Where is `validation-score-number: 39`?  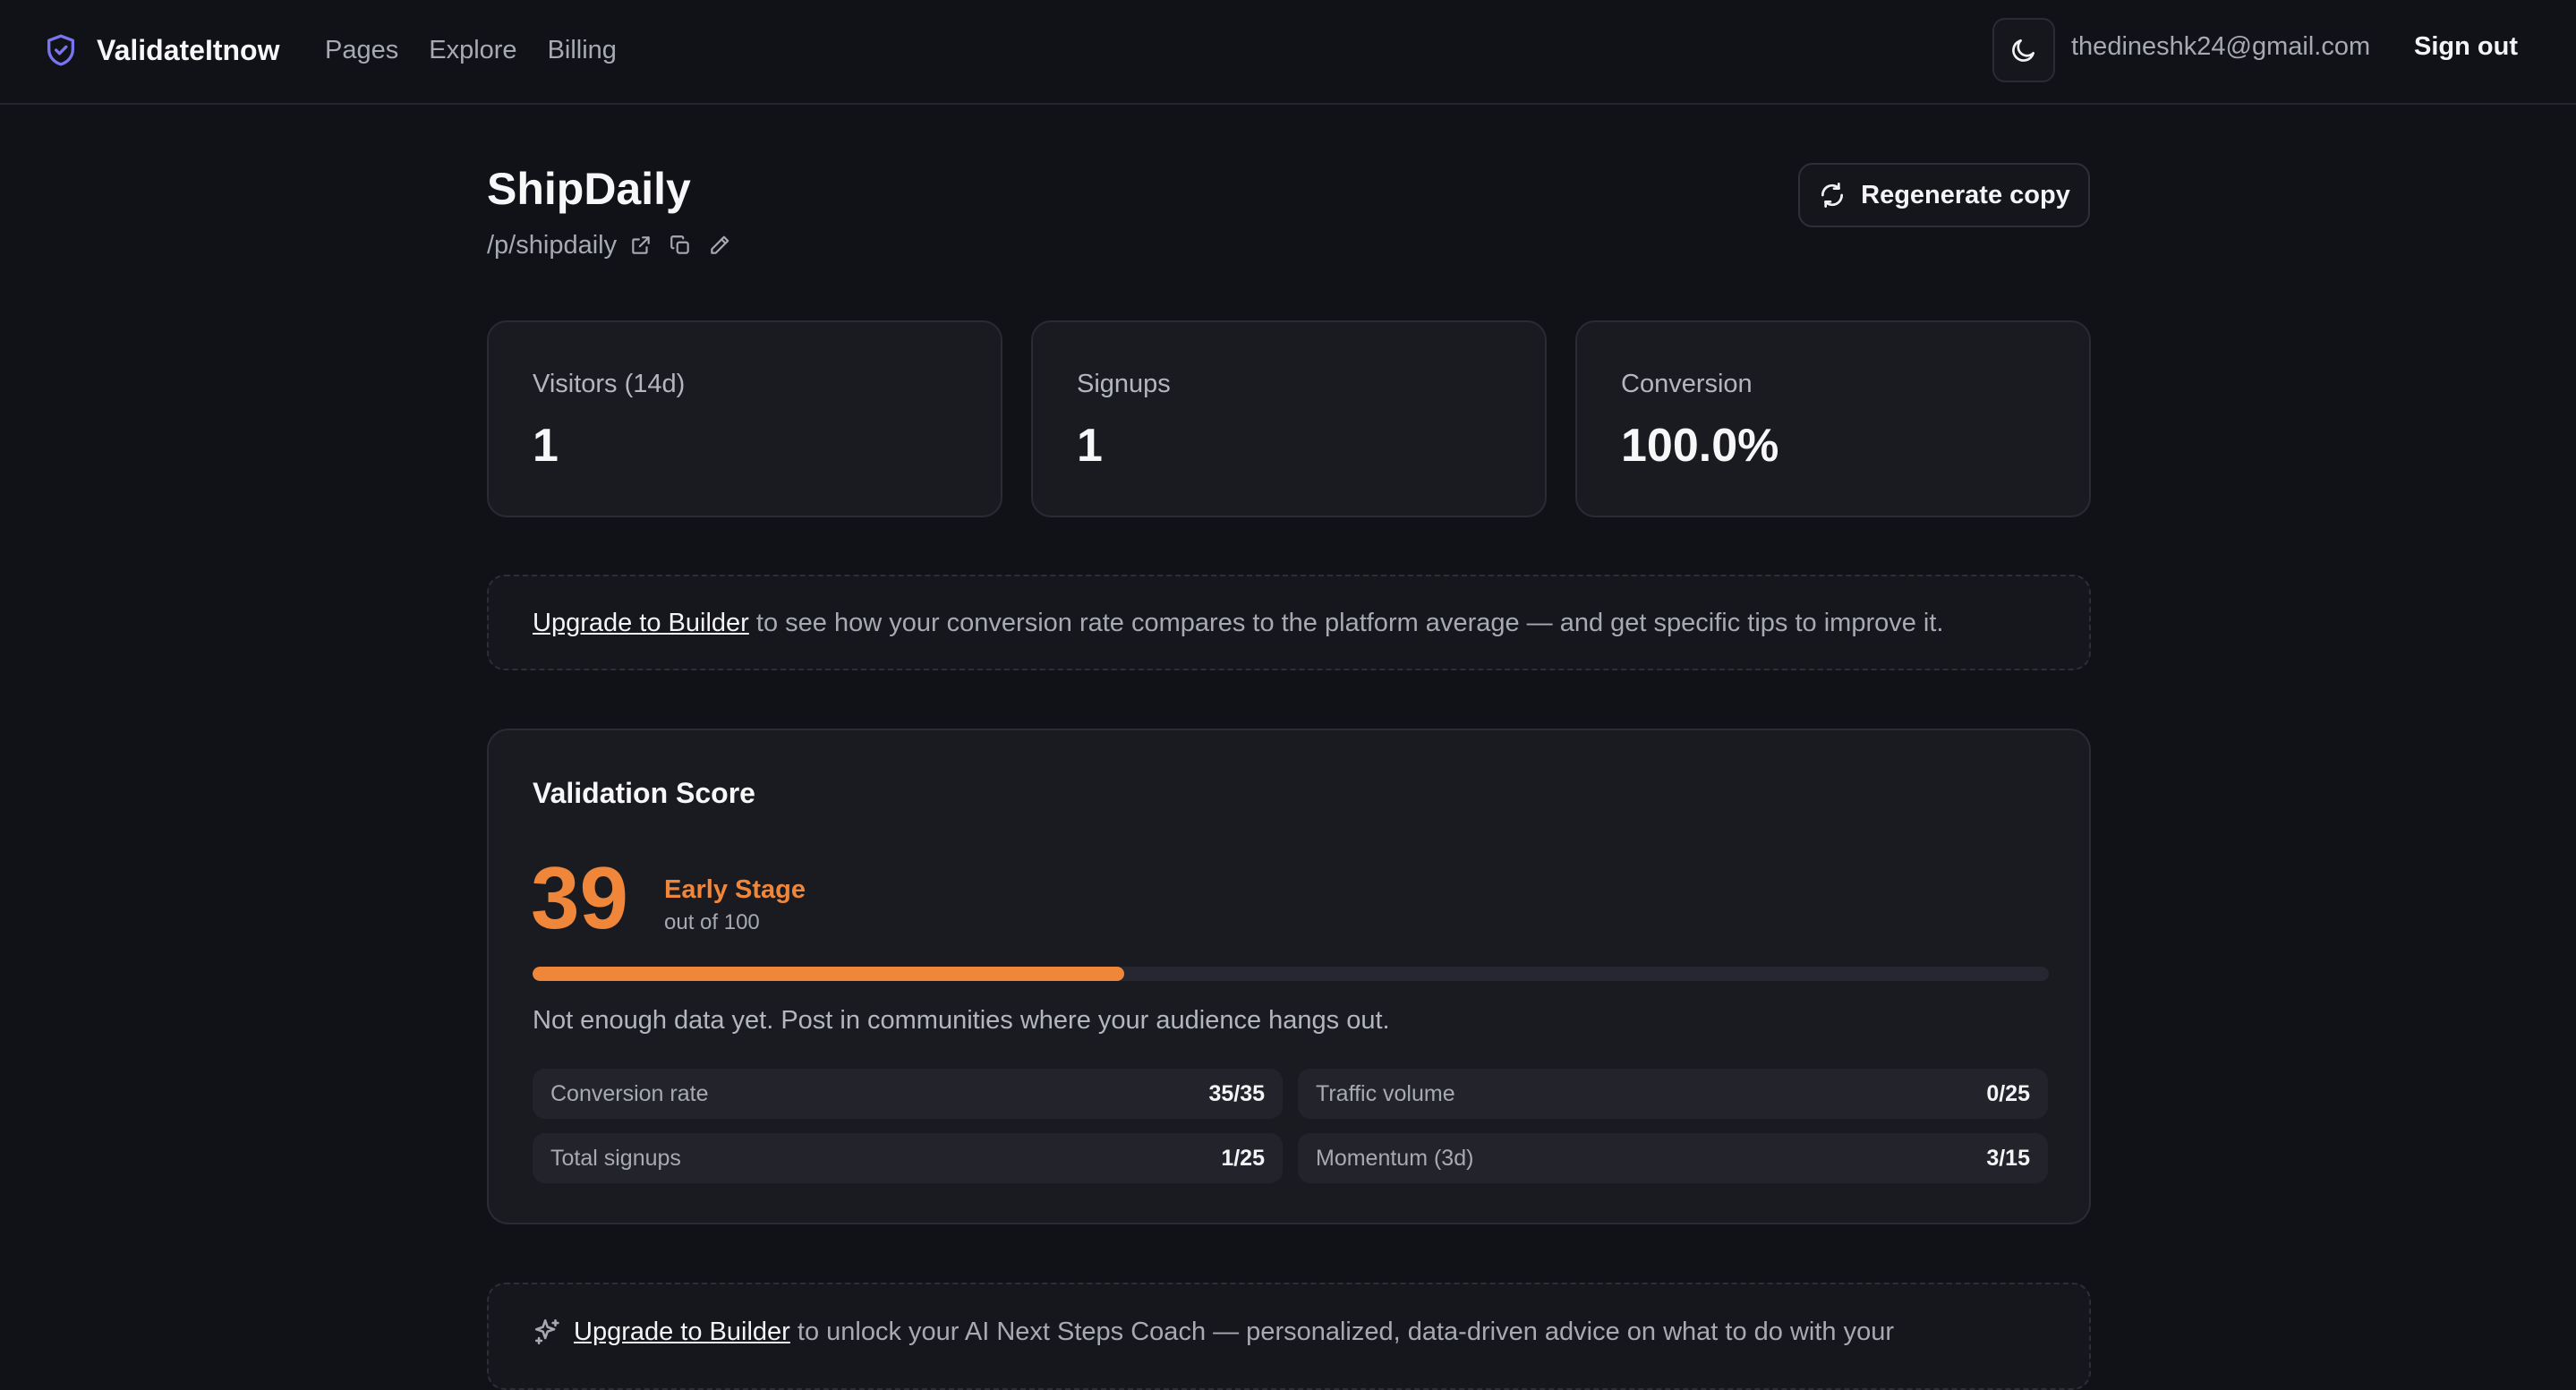
validation-score-number: 39 is located at coordinates (580, 897).